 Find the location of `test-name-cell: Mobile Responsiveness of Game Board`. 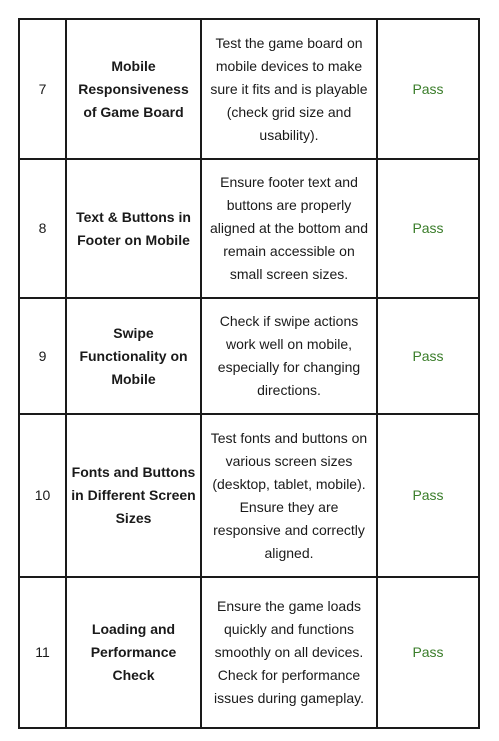

test-name-cell: Mobile Responsiveness of Game Board is located at coordinates (133, 89).